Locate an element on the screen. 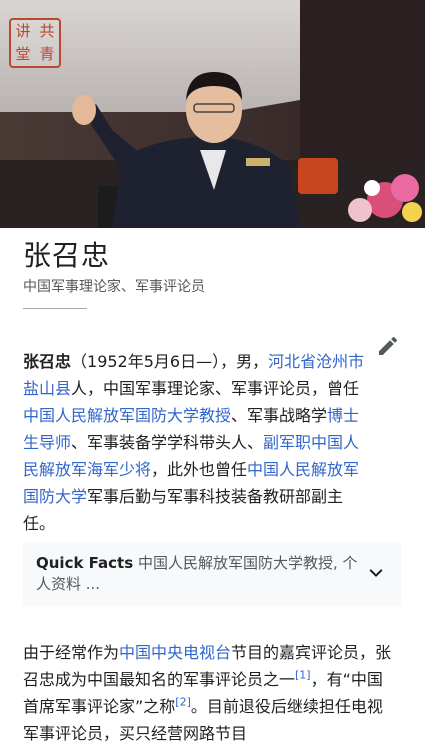 This screenshot has height=747, width=425. text-run: 人，中国军事理论家、军事评论员，曾任 is located at coordinates (215, 388).